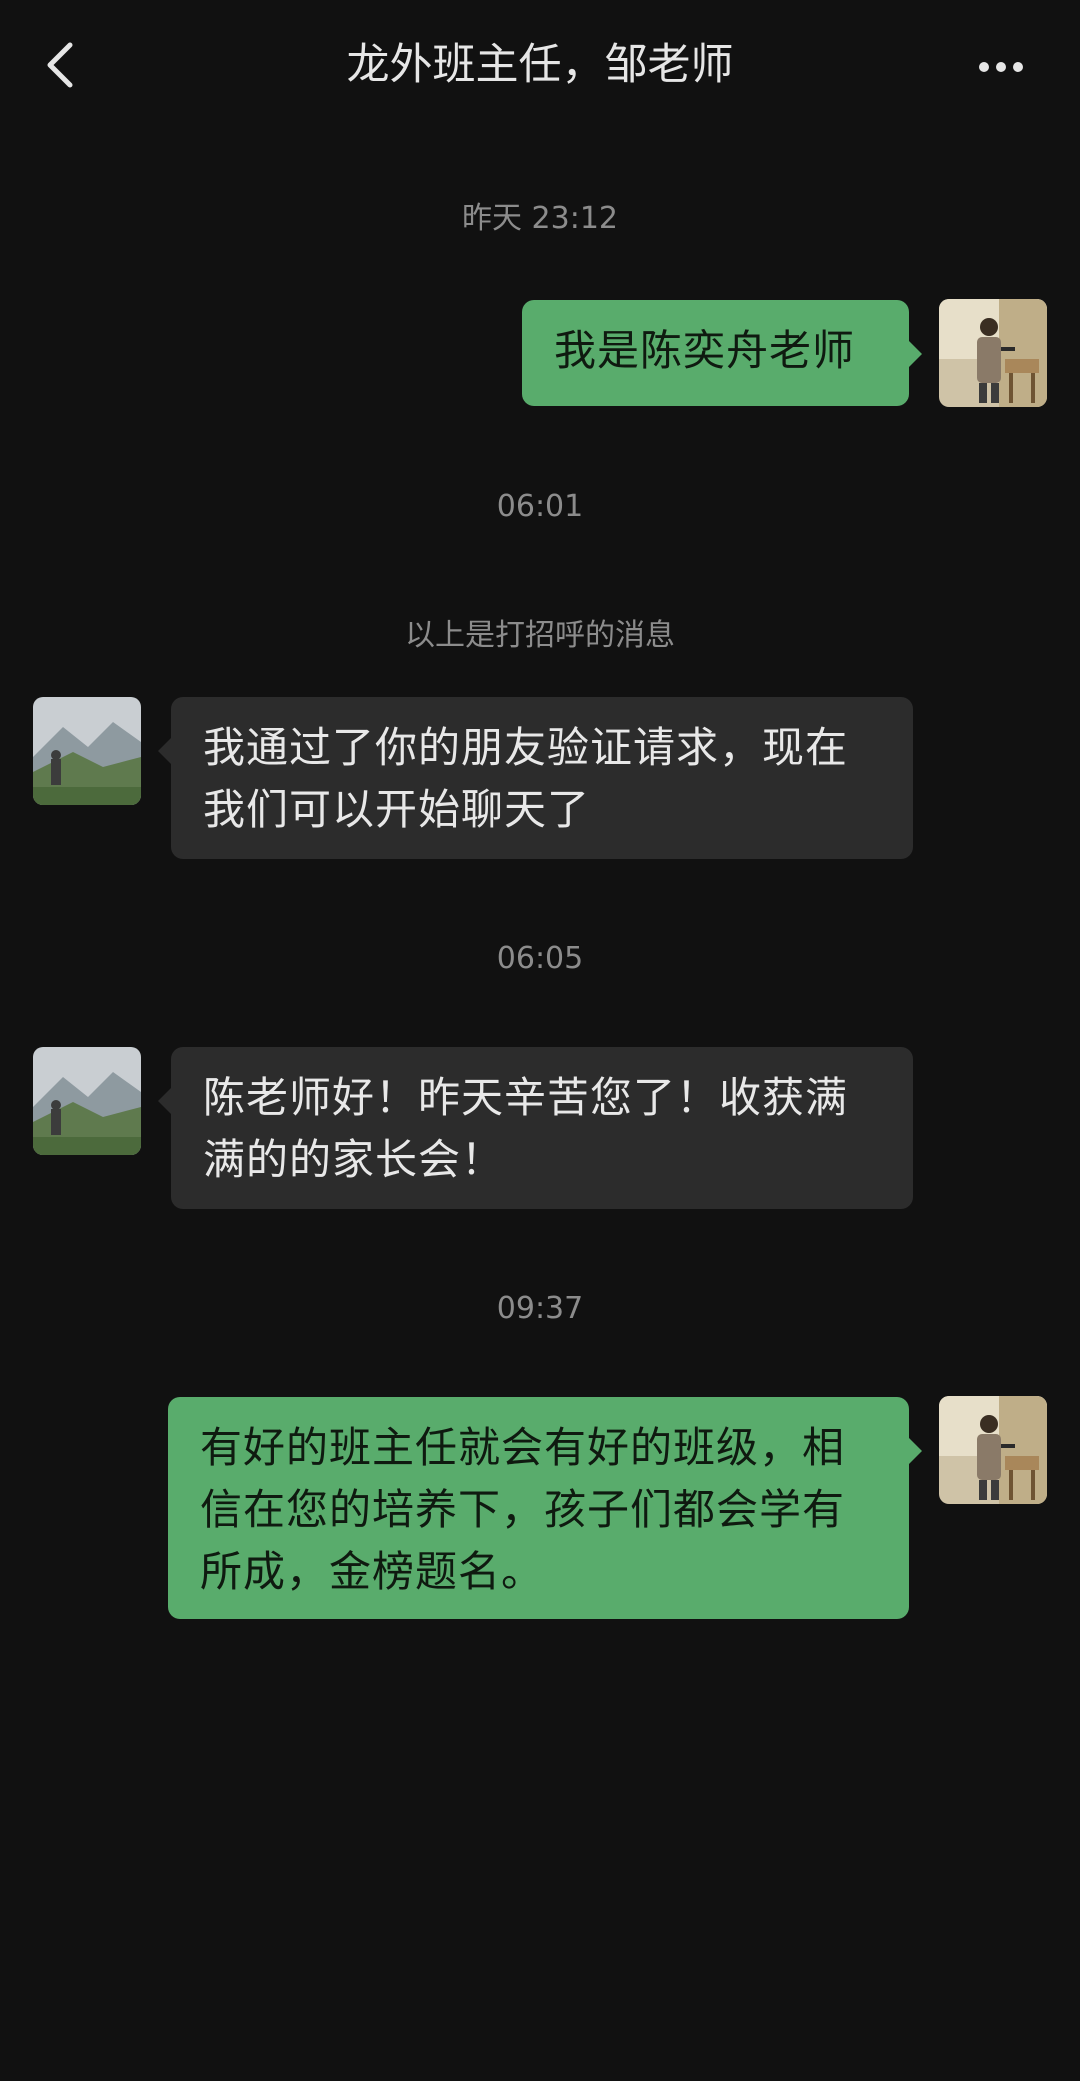  Describe the element at coordinates (526, 778) in the screenshot. I see `message-text: 我通过了你的朋友验证请求，现在我们可以开始聊天了` at that location.